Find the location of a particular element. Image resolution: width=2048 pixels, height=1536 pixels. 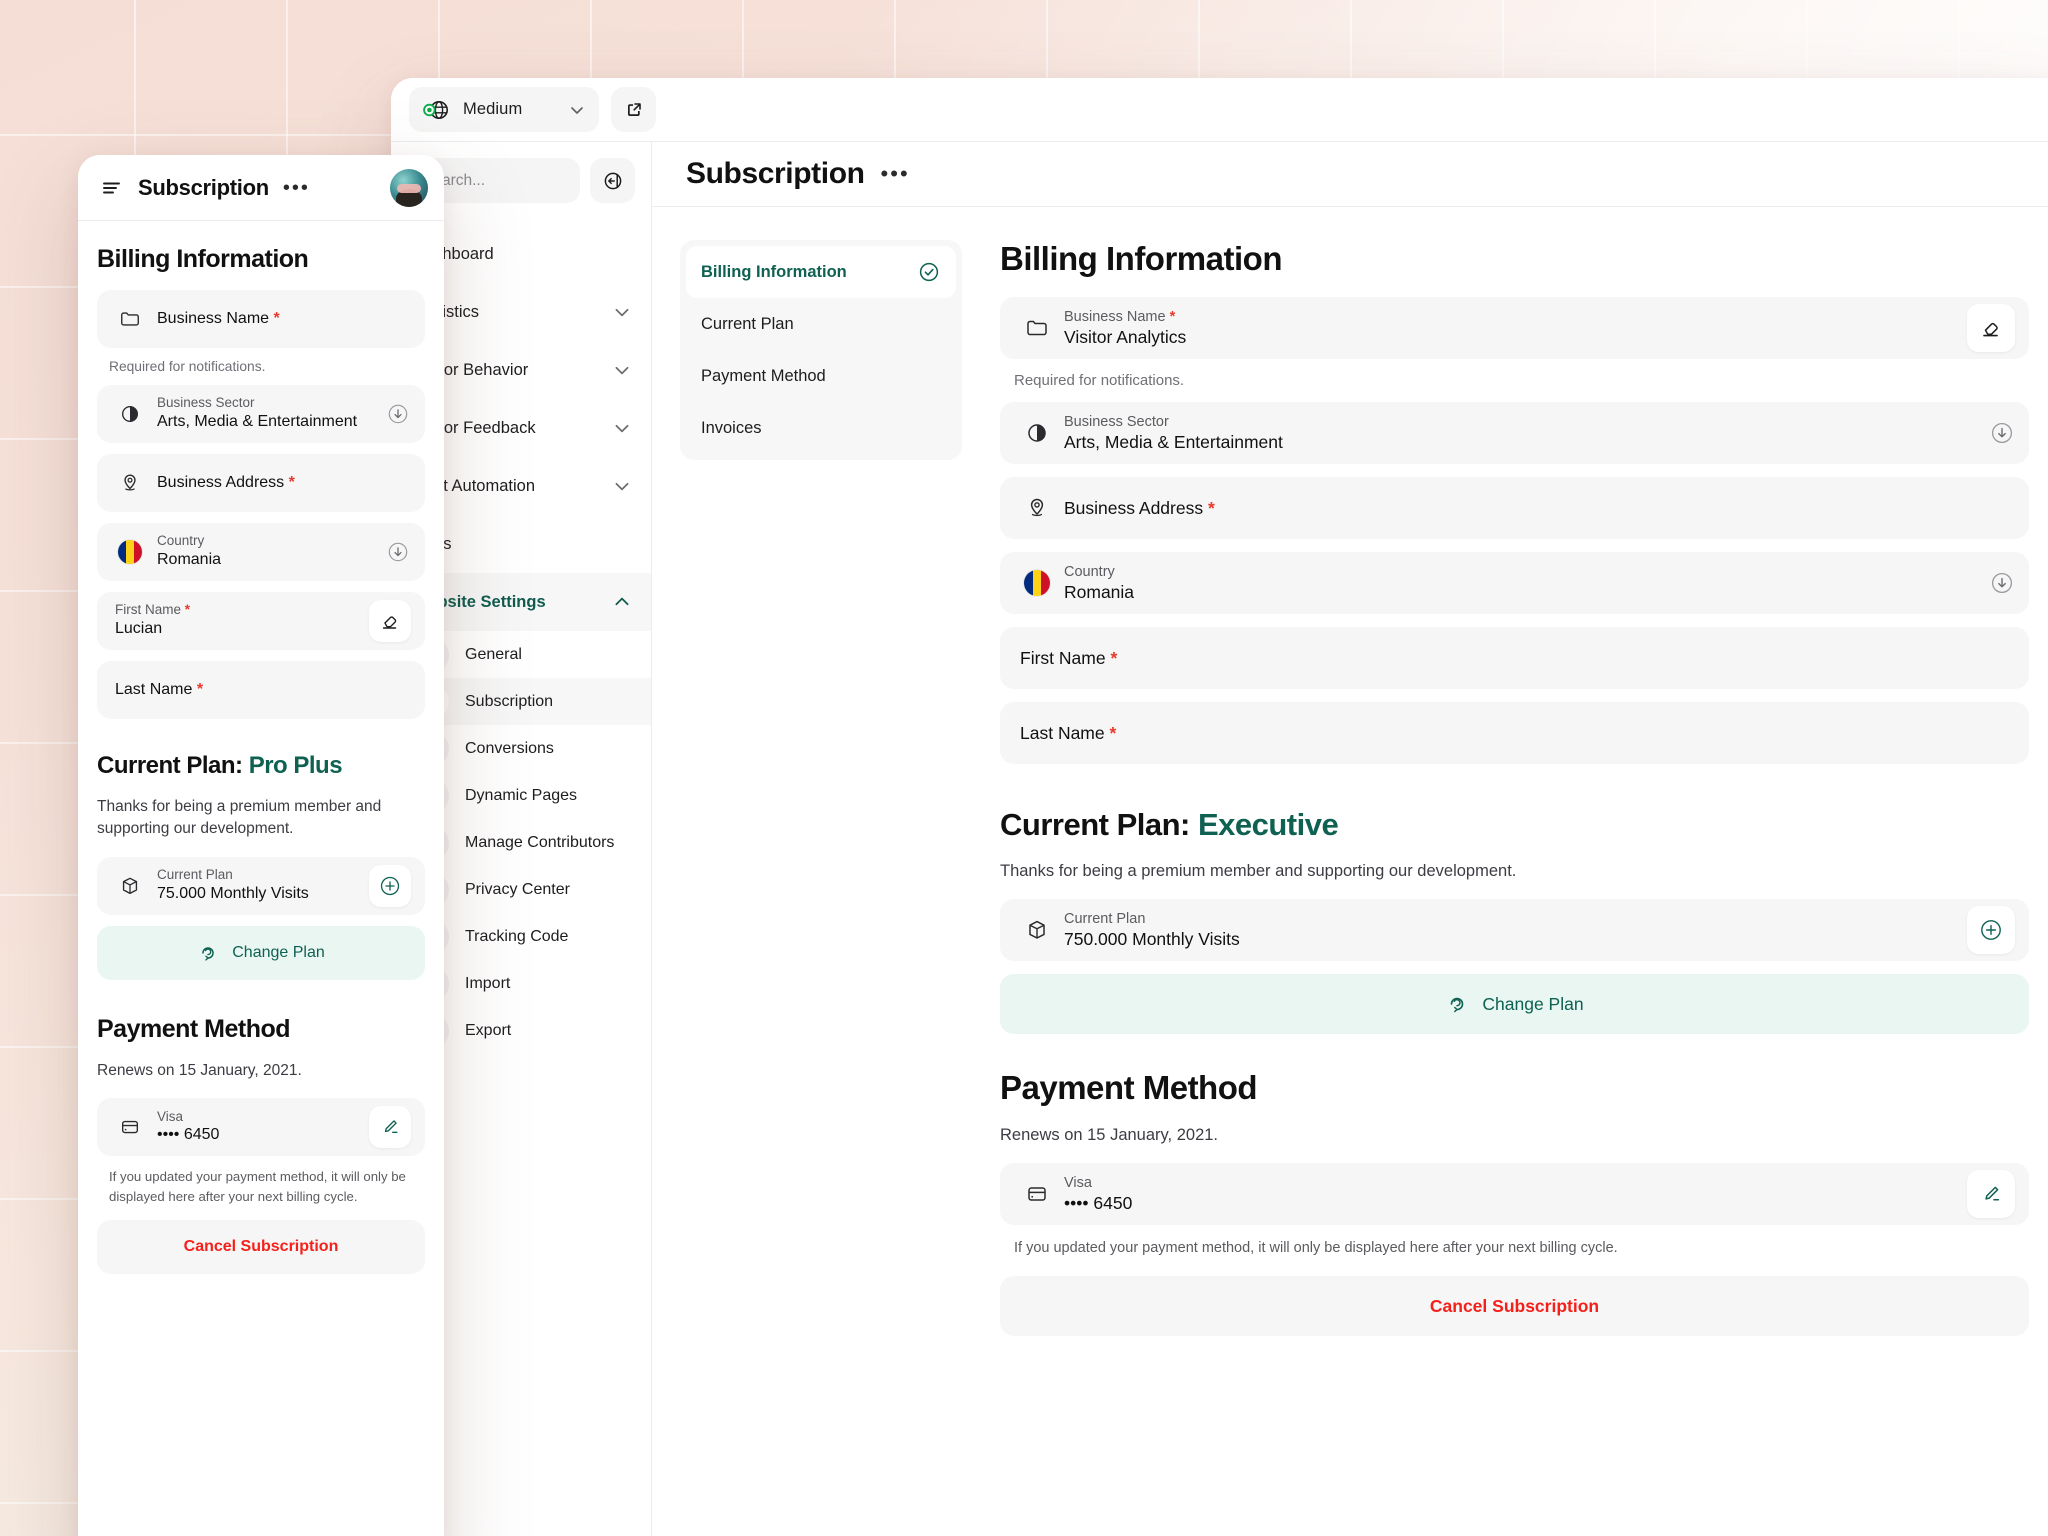

sidebar-item-label: Tools is located at coordinates (522, 544).